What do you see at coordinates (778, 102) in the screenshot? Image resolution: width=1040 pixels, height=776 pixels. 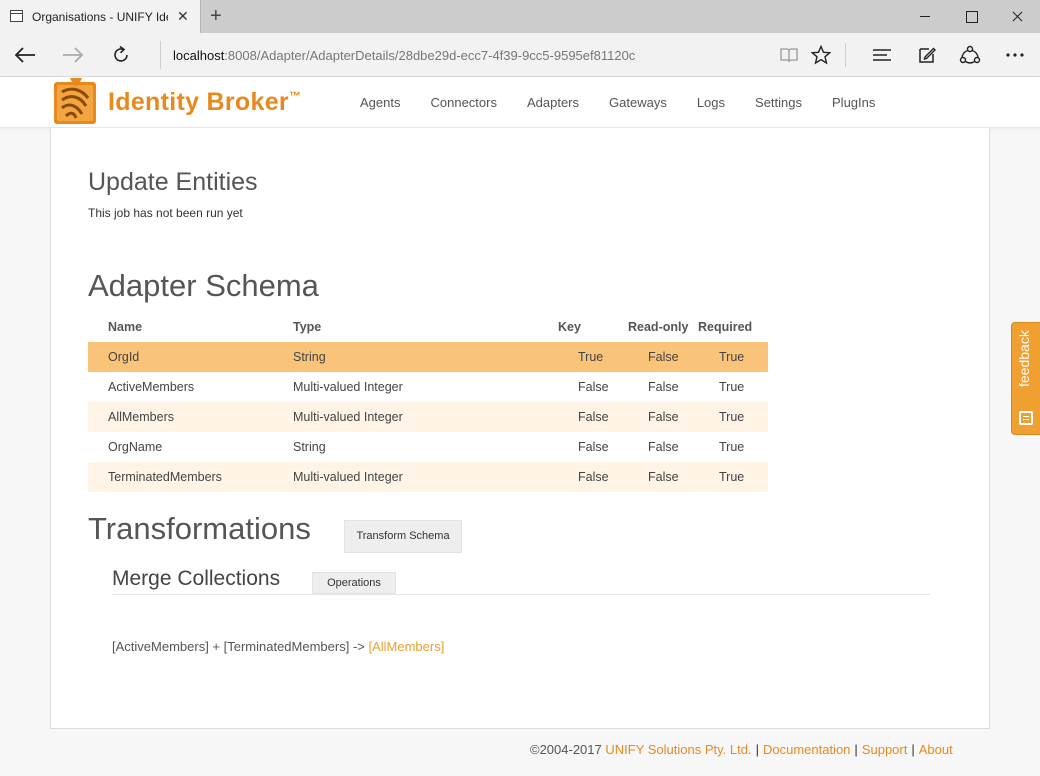 I see `menu-item-settings: Settings` at bounding box center [778, 102].